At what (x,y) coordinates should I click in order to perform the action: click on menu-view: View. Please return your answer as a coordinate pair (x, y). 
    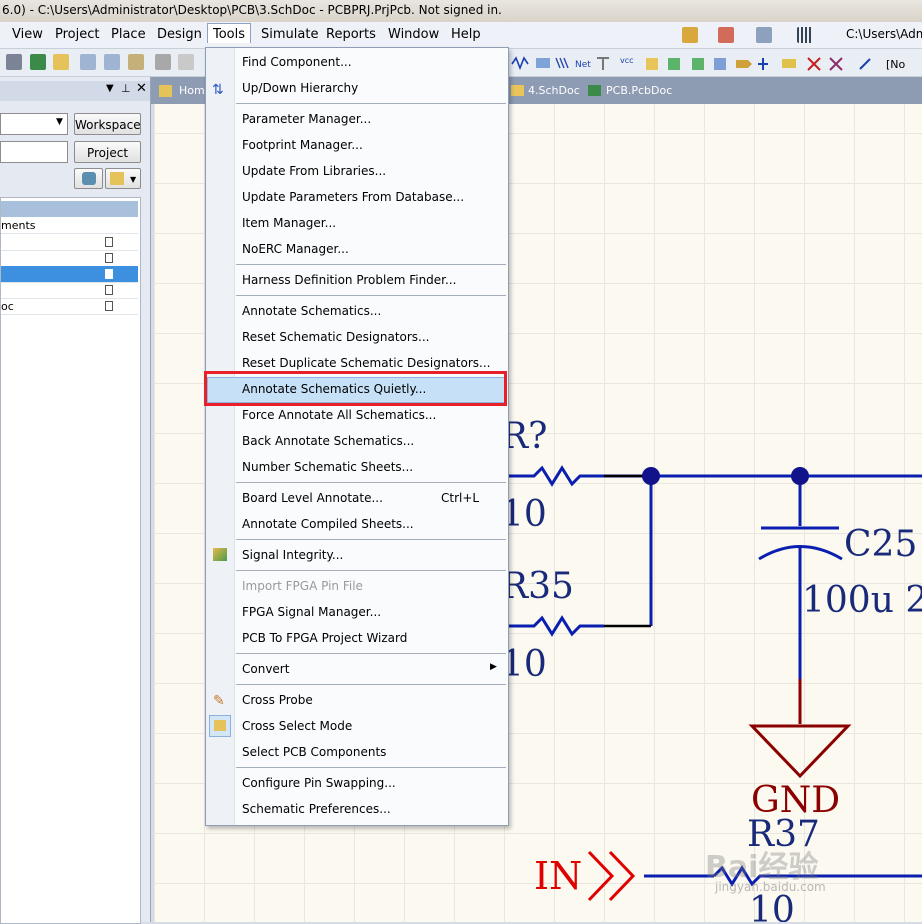
    Looking at the image, I should click on (27, 34).